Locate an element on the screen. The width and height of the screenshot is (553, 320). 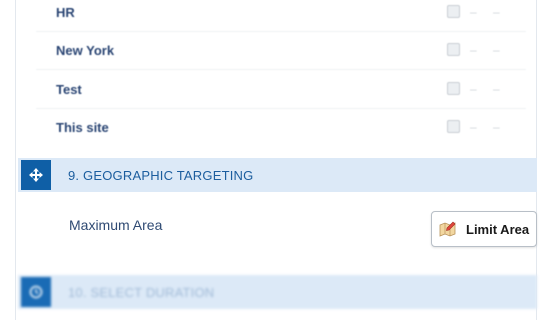
limit-area-button: Limit Area is located at coordinates (484, 229).